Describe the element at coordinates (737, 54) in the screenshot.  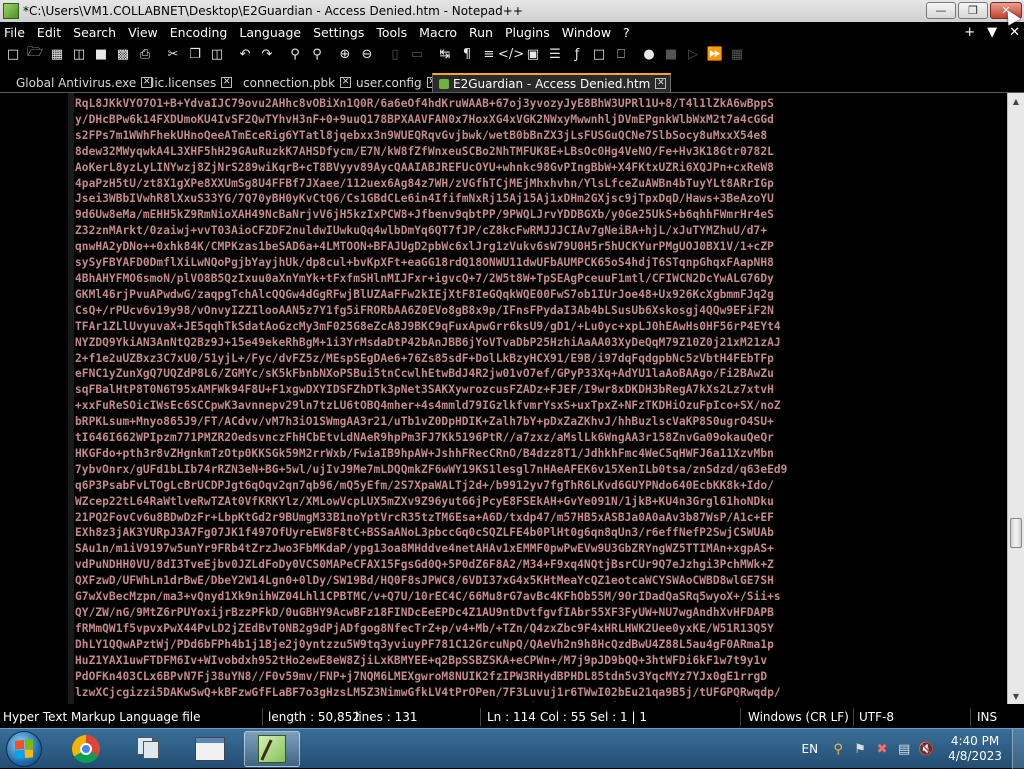
I see `save-macro-icon: ▦` at that location.